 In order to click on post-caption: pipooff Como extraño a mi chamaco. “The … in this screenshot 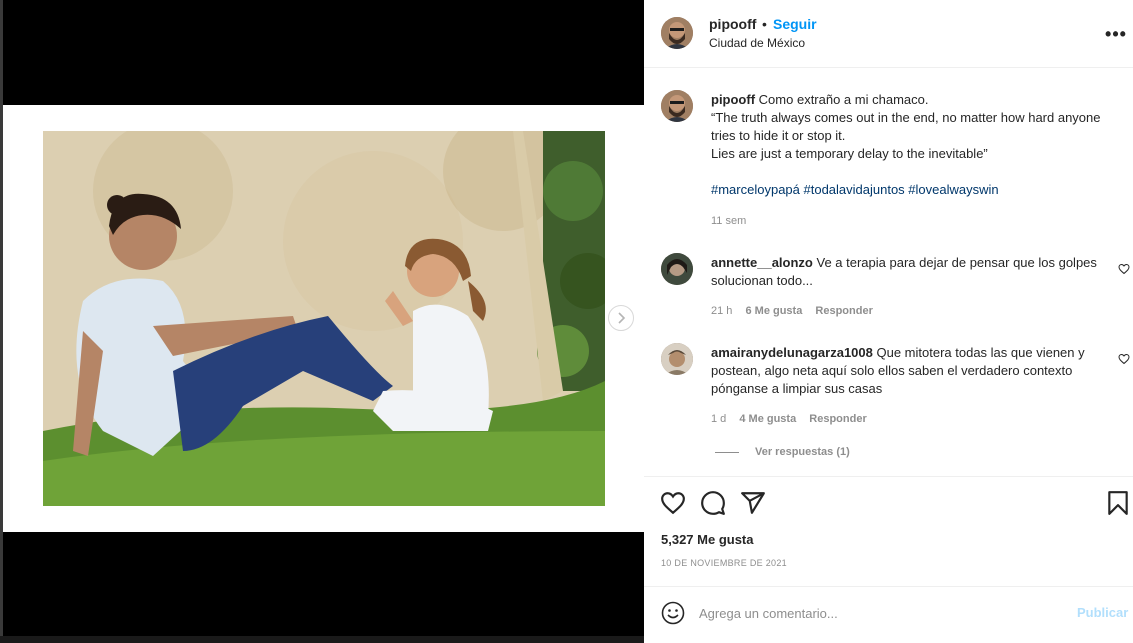, I will do `click(908, 145)`.